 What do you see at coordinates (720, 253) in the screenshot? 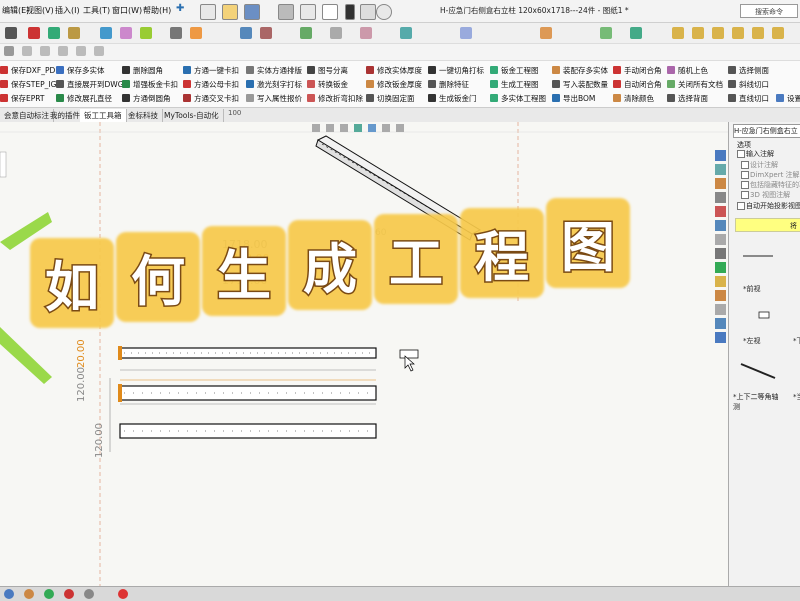
I see `forum-icon` at bounding box center [720, 253].